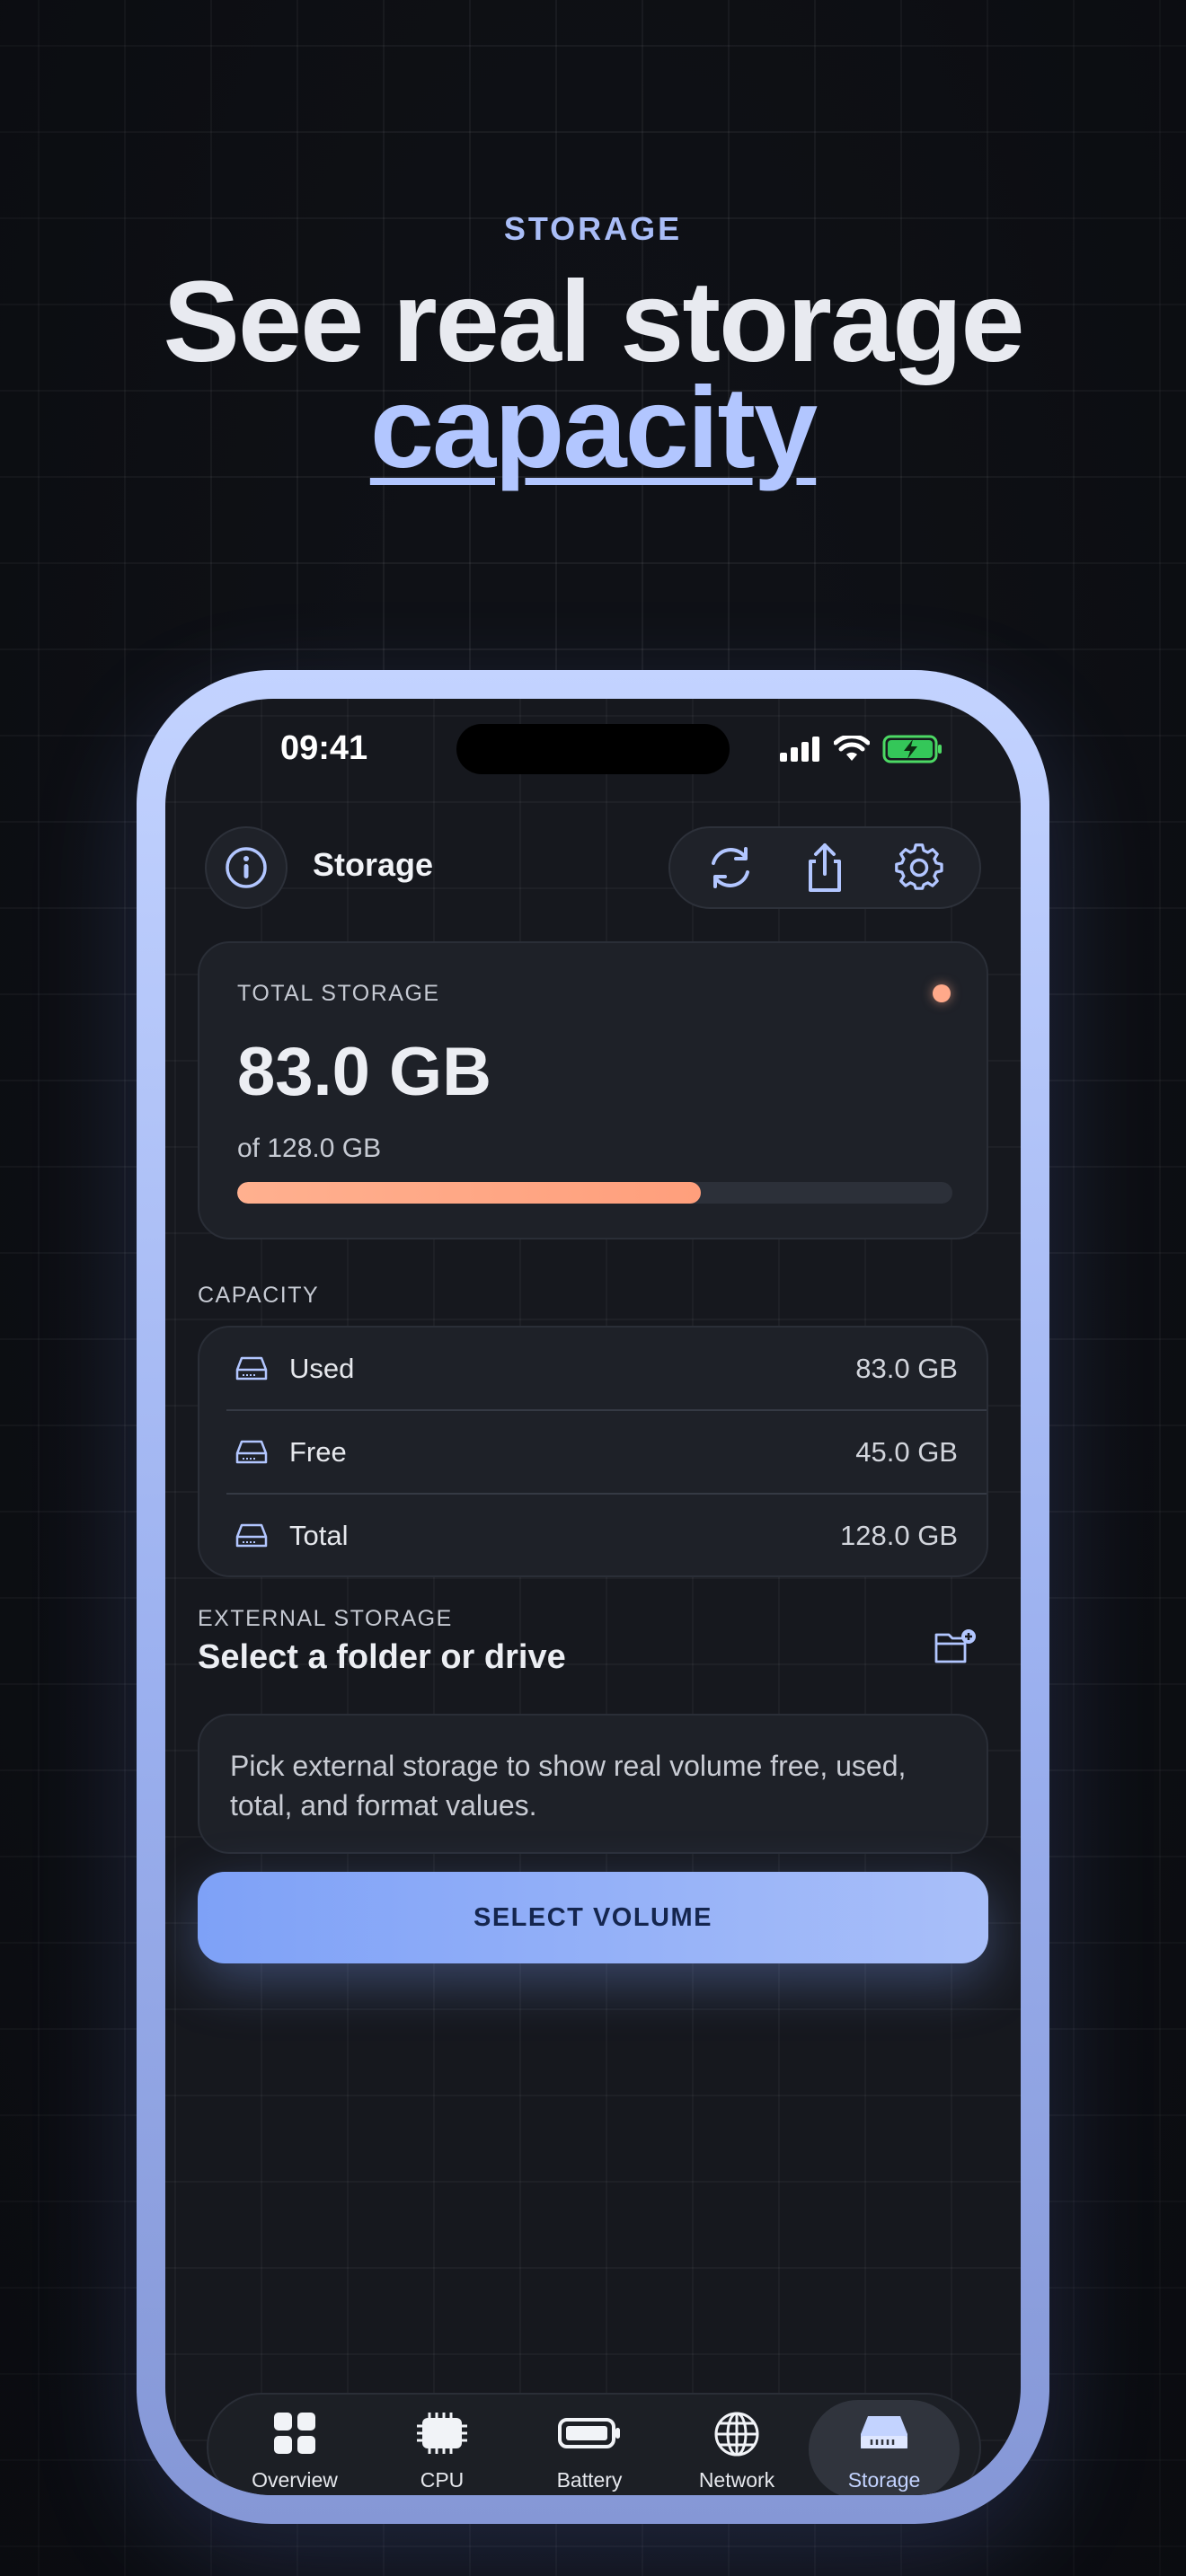  I want to click on battery-charging-icon, so click(912, 749).